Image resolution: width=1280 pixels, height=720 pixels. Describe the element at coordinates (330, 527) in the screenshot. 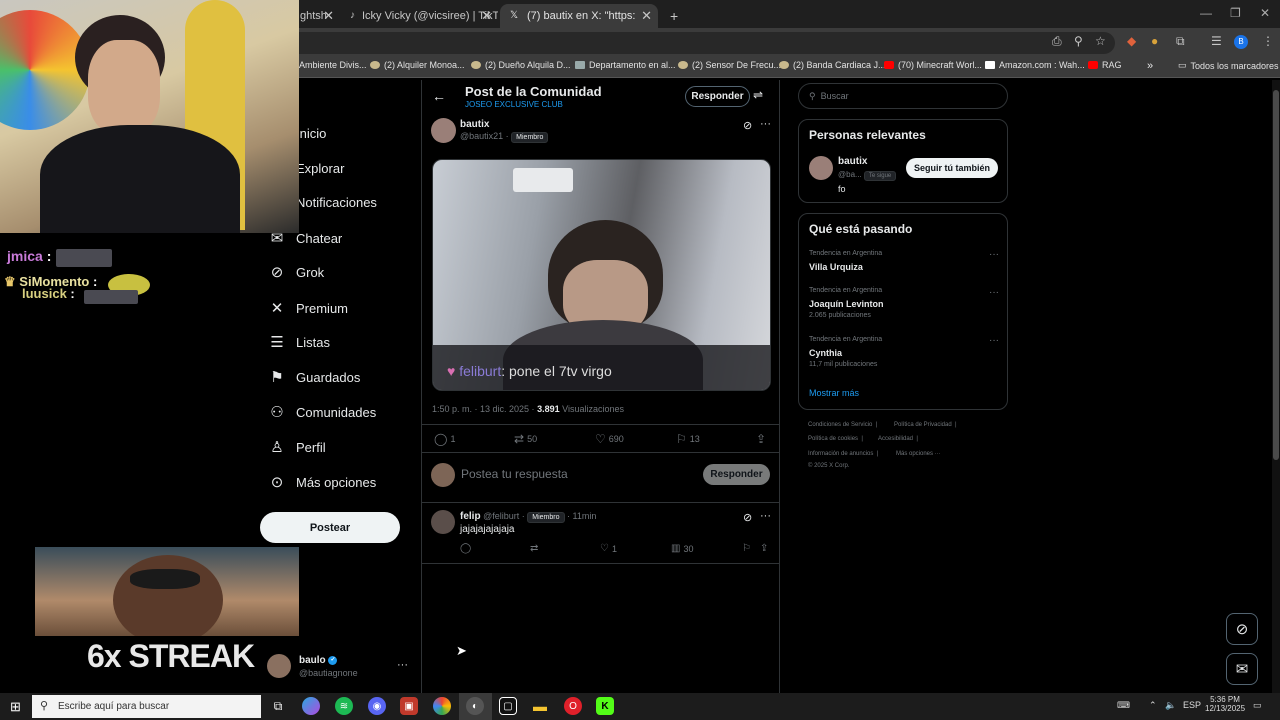

I see `post-button: Postear` at that location.